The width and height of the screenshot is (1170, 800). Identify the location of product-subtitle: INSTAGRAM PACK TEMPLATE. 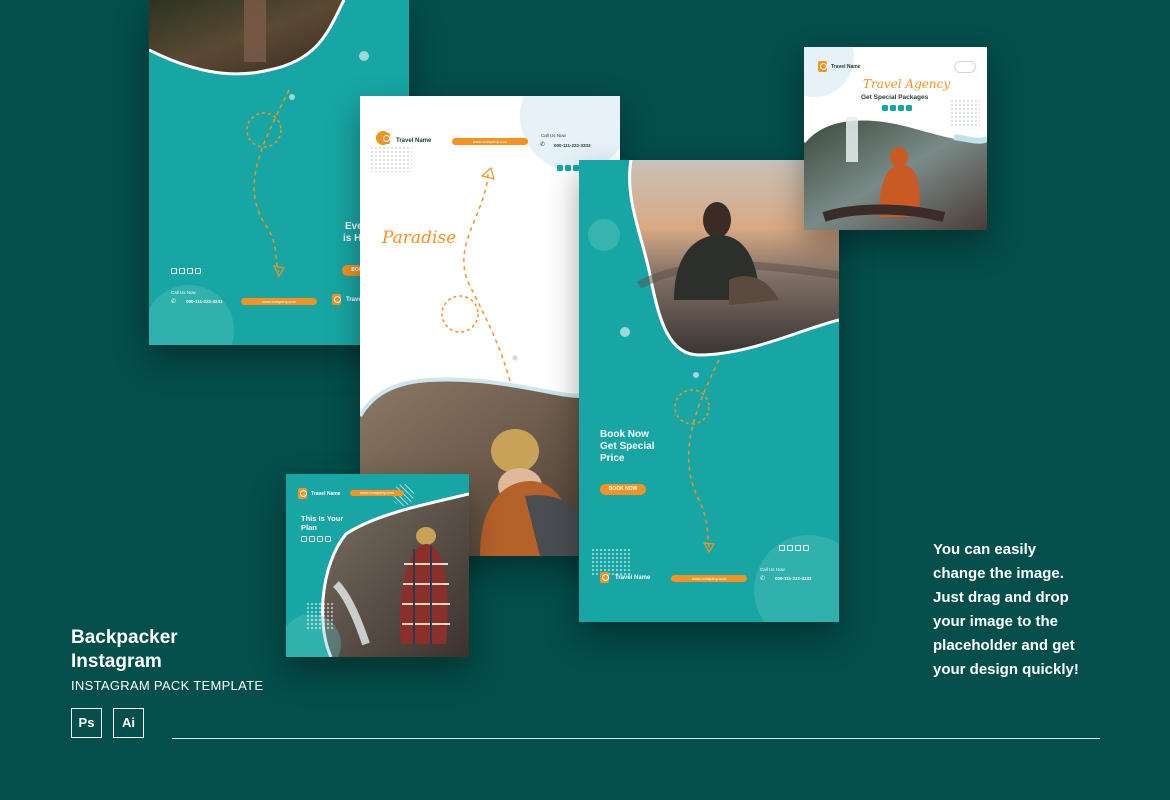
(167, 685).